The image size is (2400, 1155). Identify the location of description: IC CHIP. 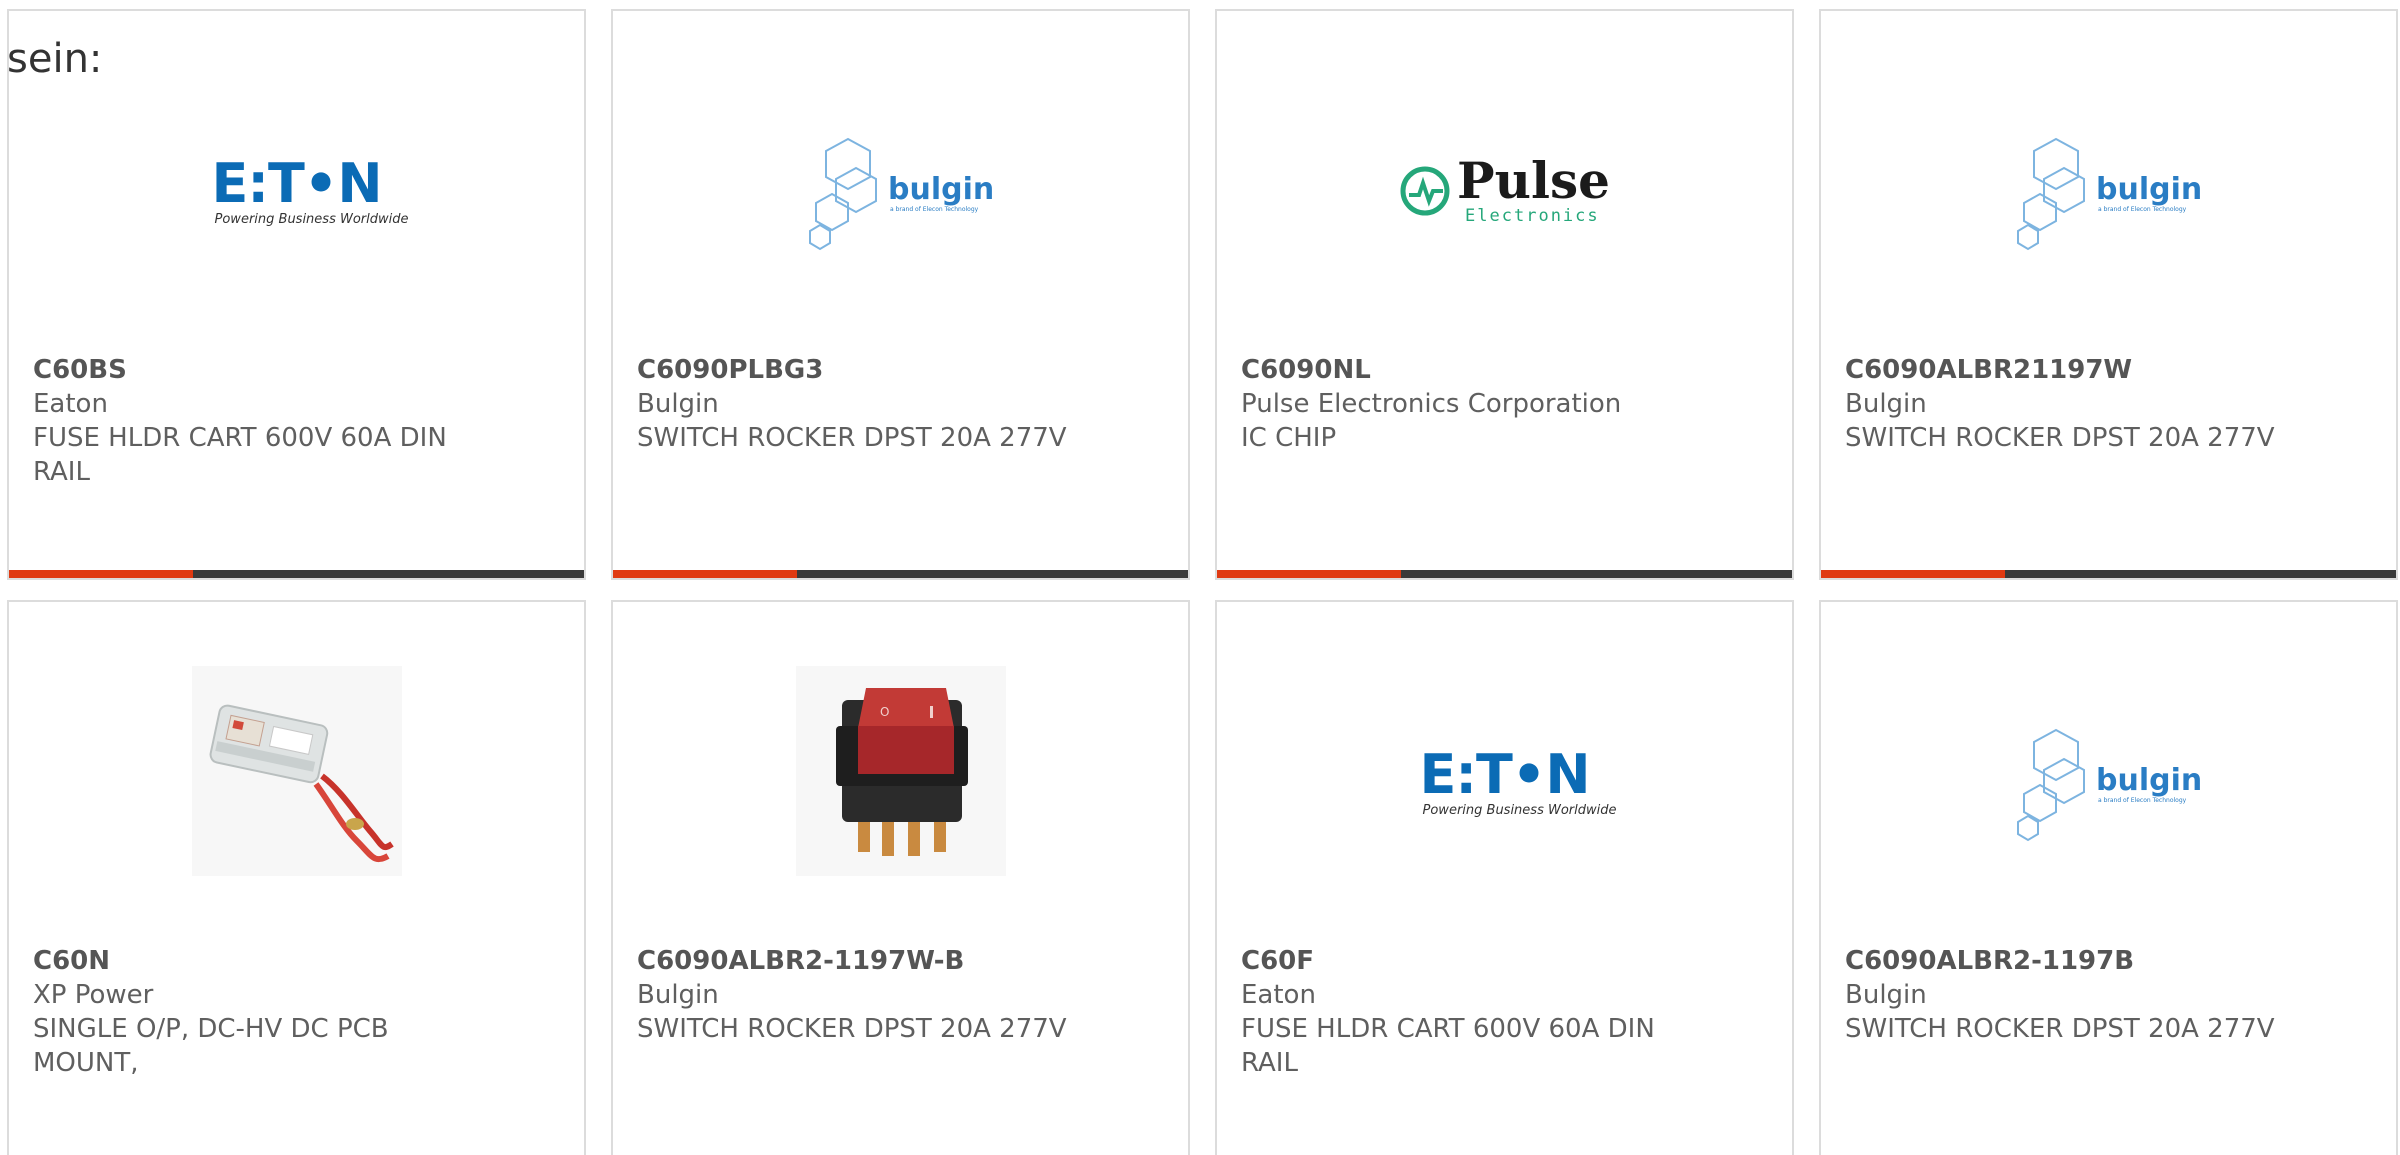
(1289, 438).